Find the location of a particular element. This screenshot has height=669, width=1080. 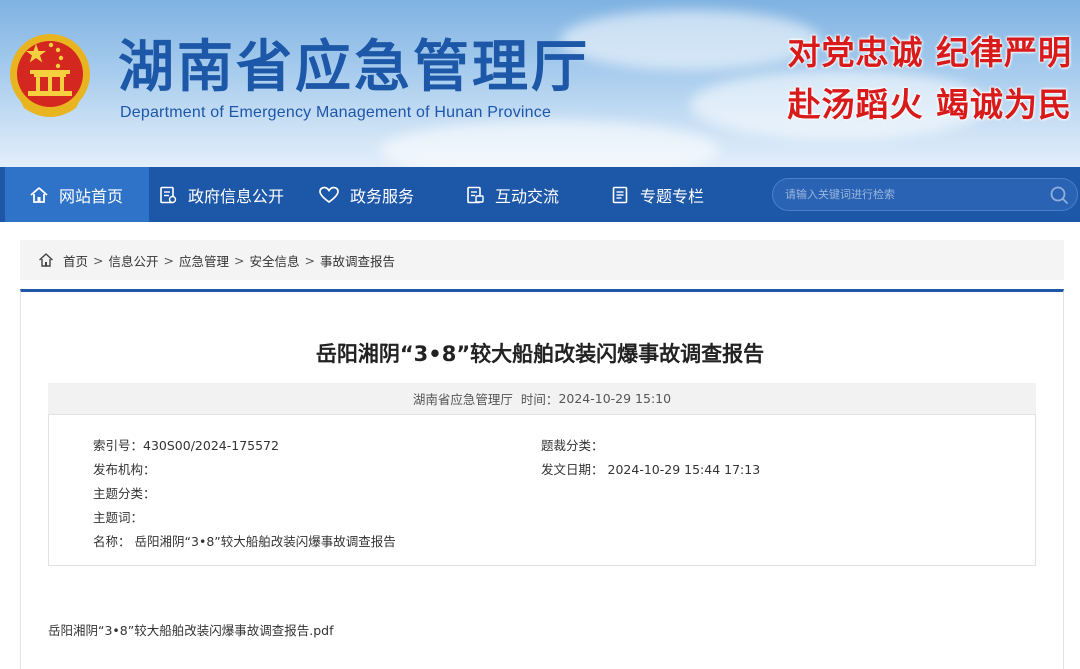

national-emblem-icon is located at coordinates (50, 75).